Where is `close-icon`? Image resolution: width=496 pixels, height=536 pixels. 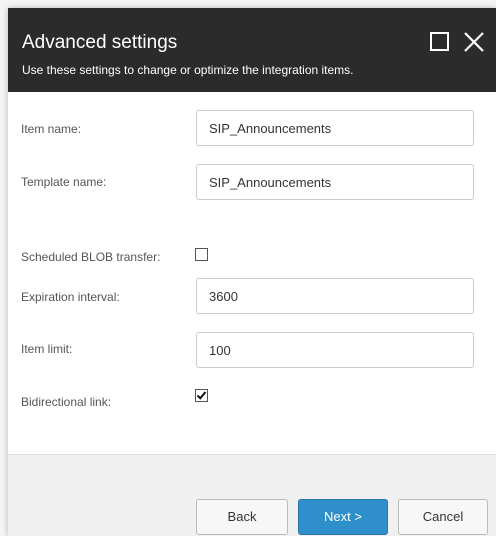 close-icon is located at coordinates (474, 42).